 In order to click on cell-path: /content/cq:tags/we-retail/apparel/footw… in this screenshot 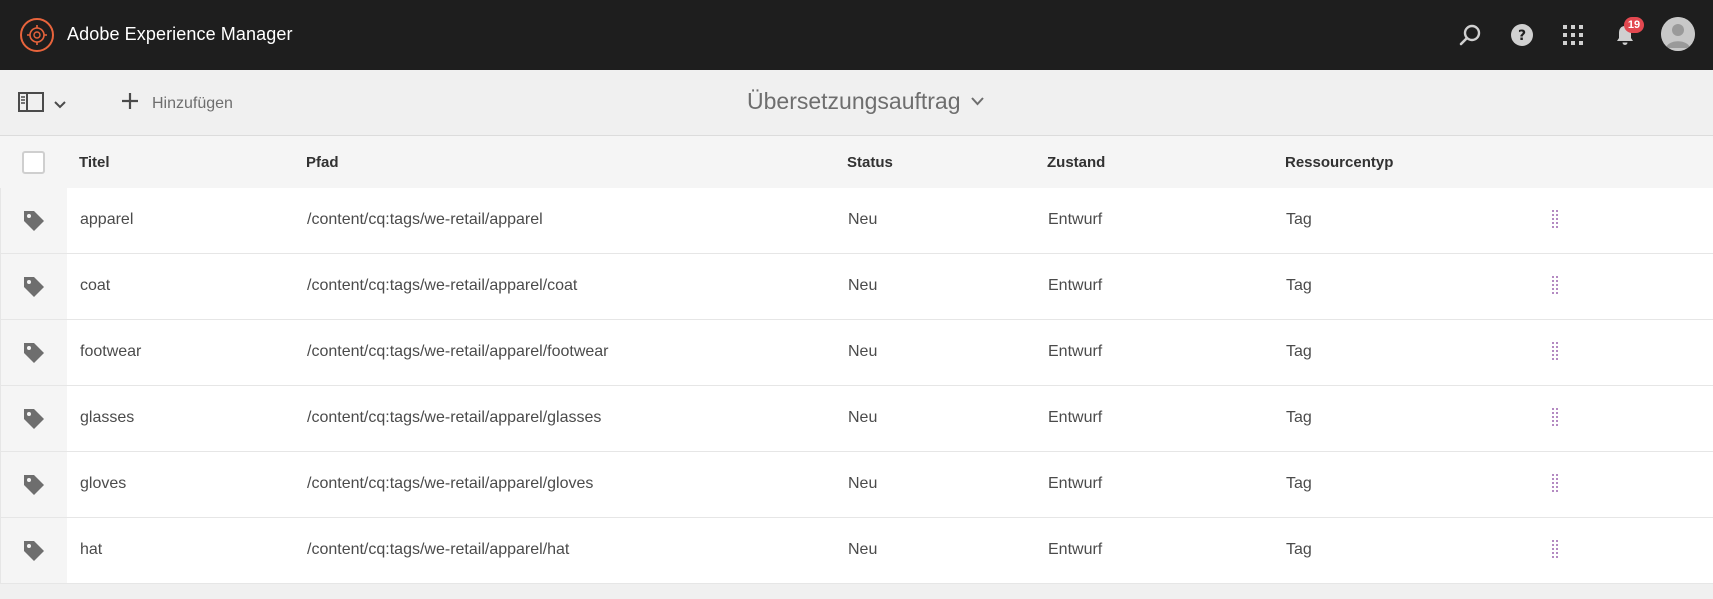, I will do `click(458, 351)`.